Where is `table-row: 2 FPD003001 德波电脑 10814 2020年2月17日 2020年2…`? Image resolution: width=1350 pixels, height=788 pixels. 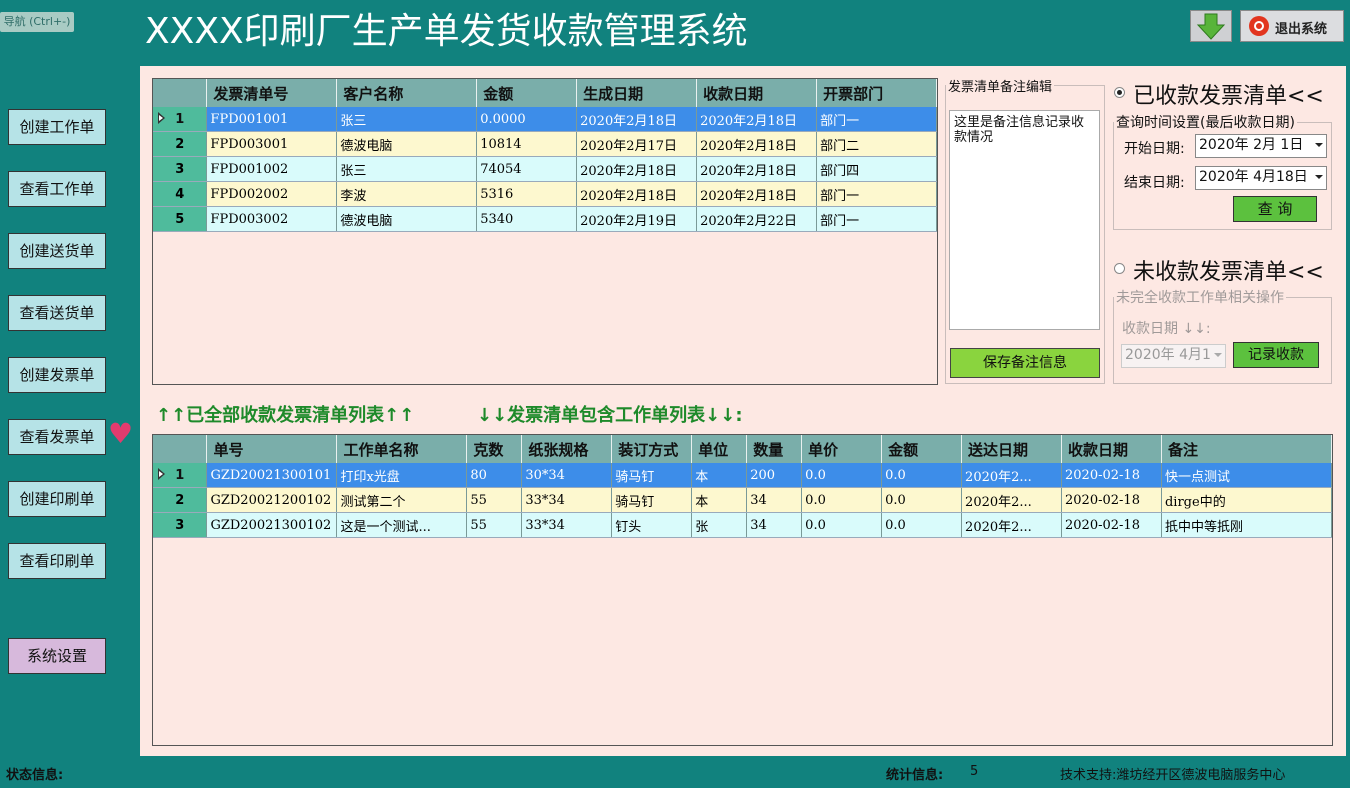 table-row: 2 FPD003001 德波电脑 10814 2020年2月17日 2020年2… is located at coordinates (545, 144).